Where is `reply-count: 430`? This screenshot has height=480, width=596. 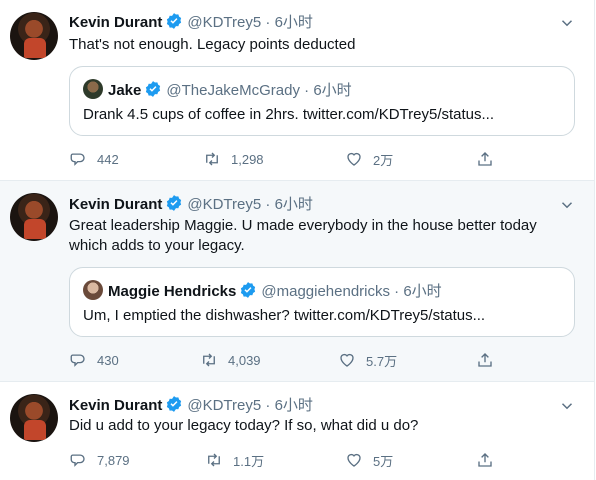
reply-count: 430 is located at coordinates (108, 360).